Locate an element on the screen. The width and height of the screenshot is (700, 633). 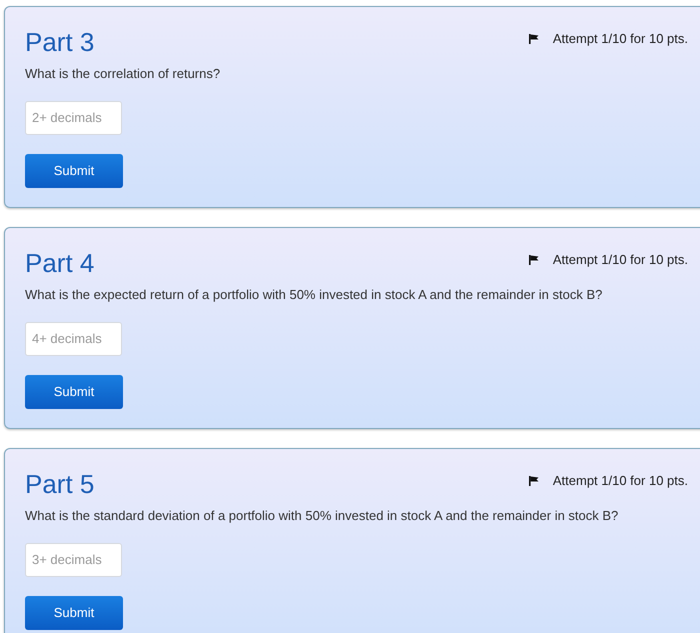
answer-field: 2+ decimals is located at coordinates (73, 117).